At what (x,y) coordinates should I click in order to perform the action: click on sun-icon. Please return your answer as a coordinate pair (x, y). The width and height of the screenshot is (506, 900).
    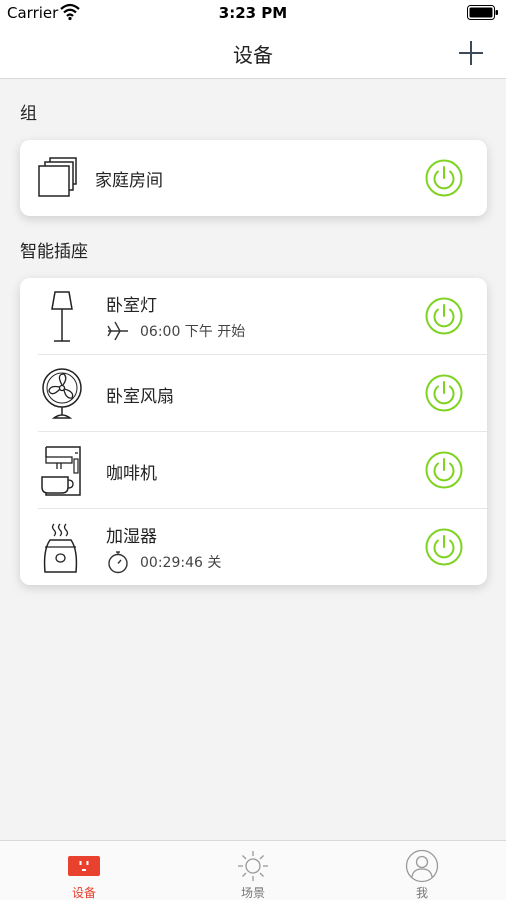
    Looking at the image, I should click on (253, 866).